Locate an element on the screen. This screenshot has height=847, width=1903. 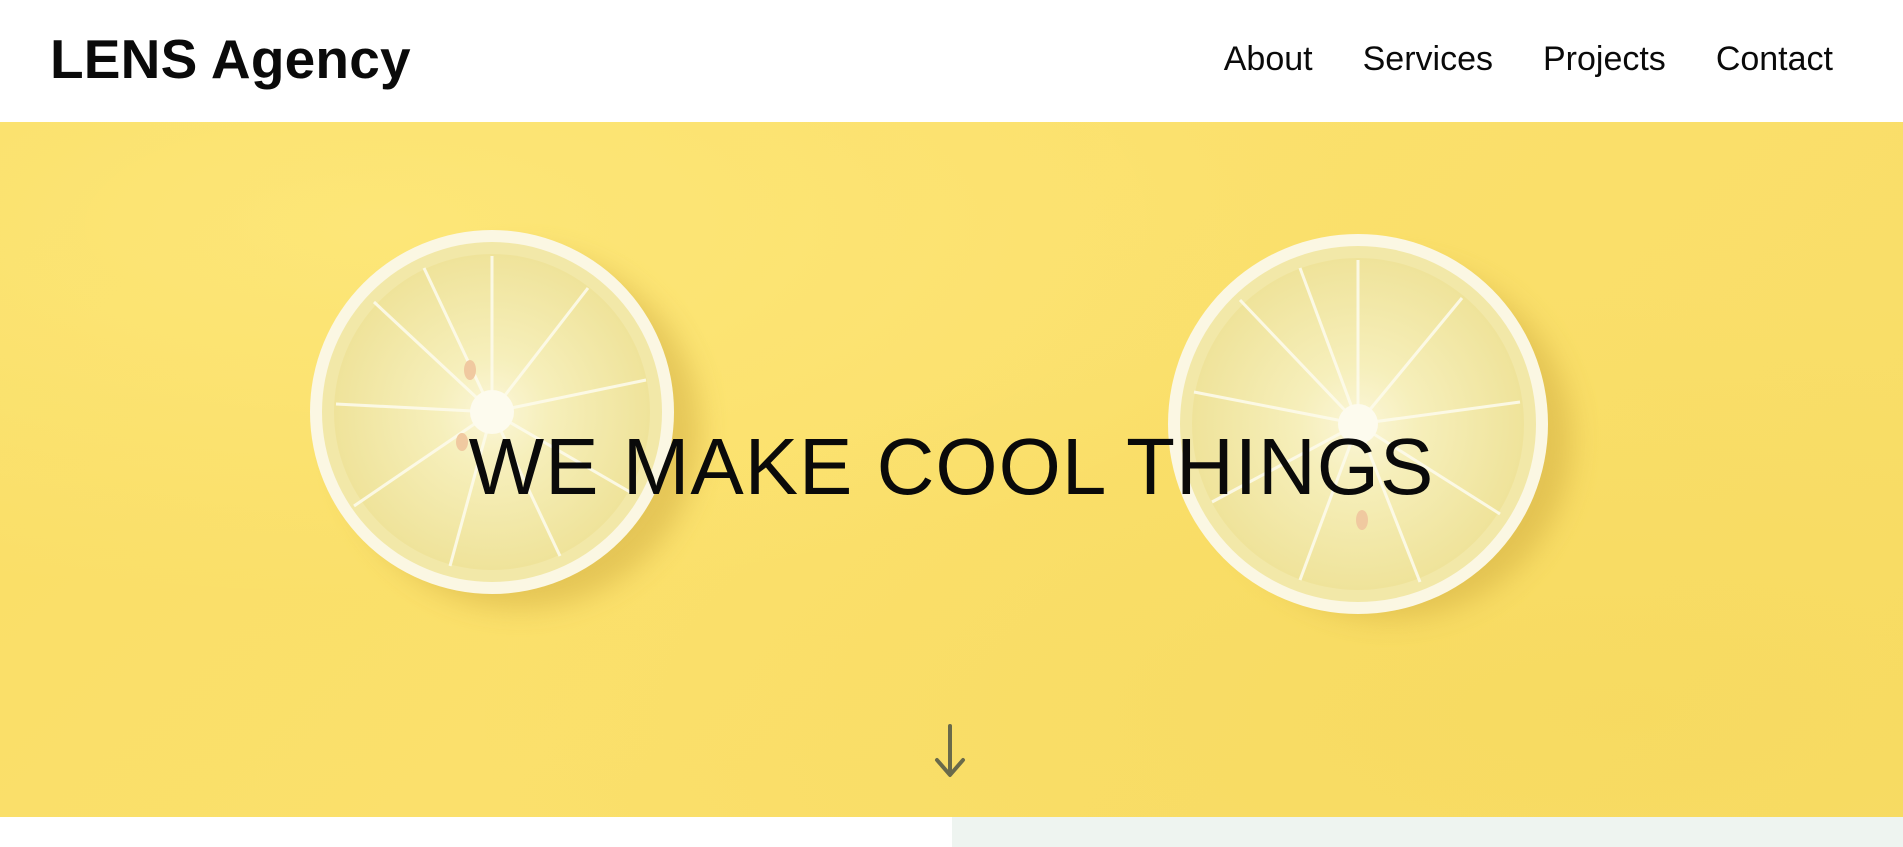
brand-logo: LENS Agency is located at coordinates (230, 59).